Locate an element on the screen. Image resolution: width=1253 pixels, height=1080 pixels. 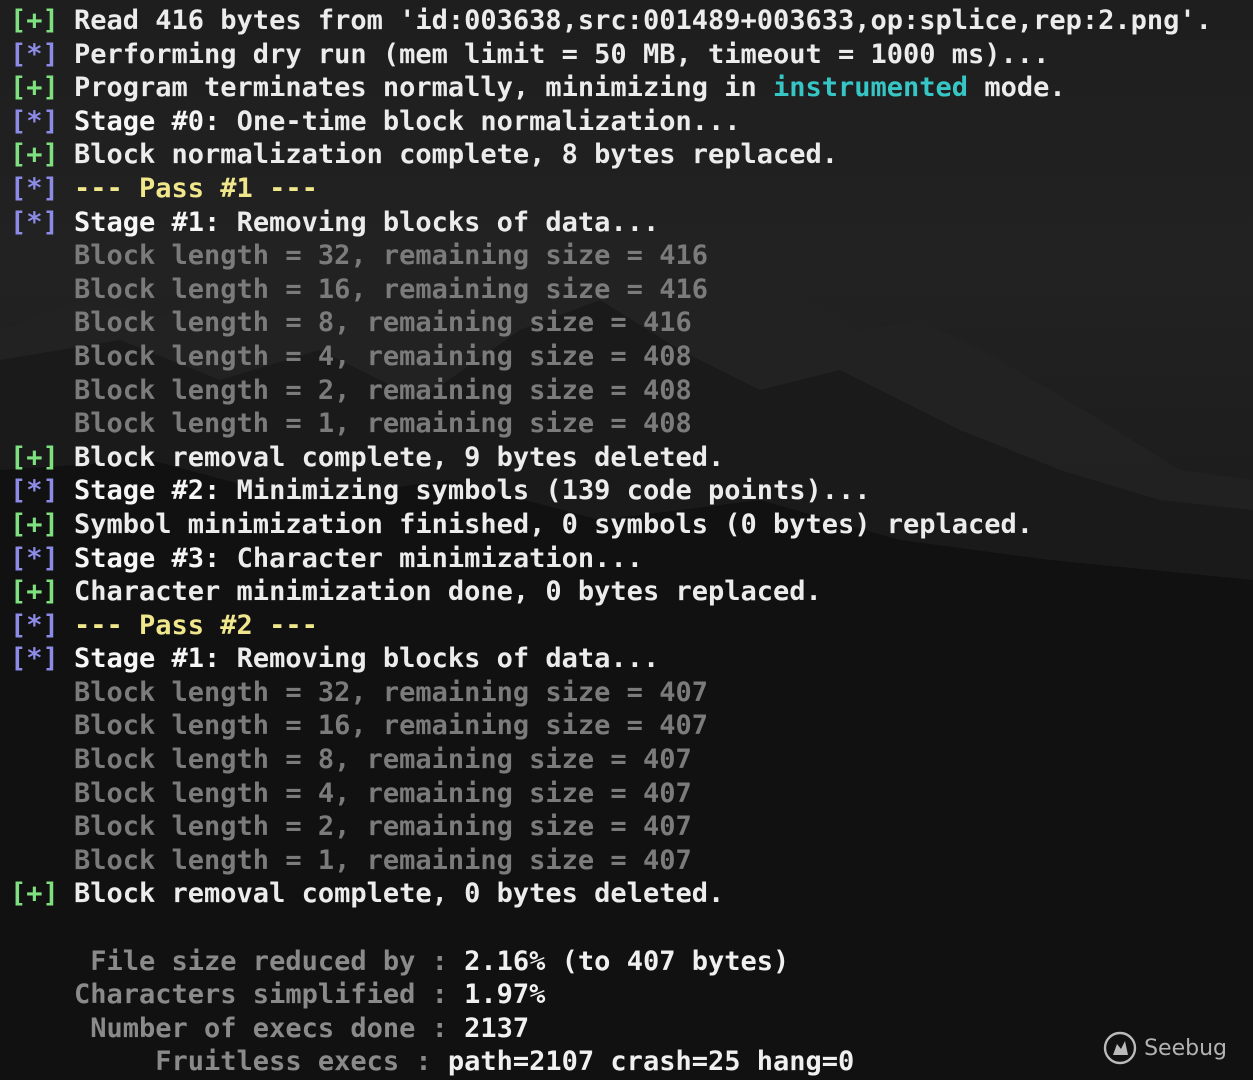
terminal-line: Block length = 16, remaining size = 407 is located at coordinates (611, 726).